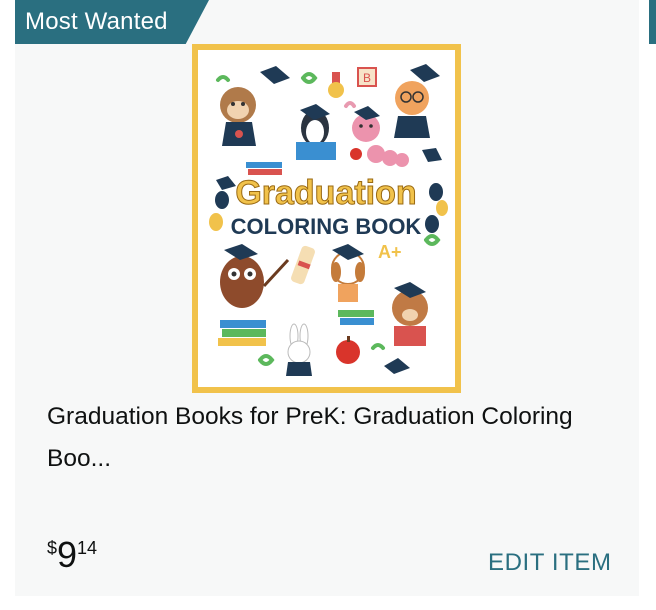 The height and width of the screenshot is (610, 656). Describe the element at coordinates (348, 273) in the screenshot. I see `dog-graduate-icon` at that location.